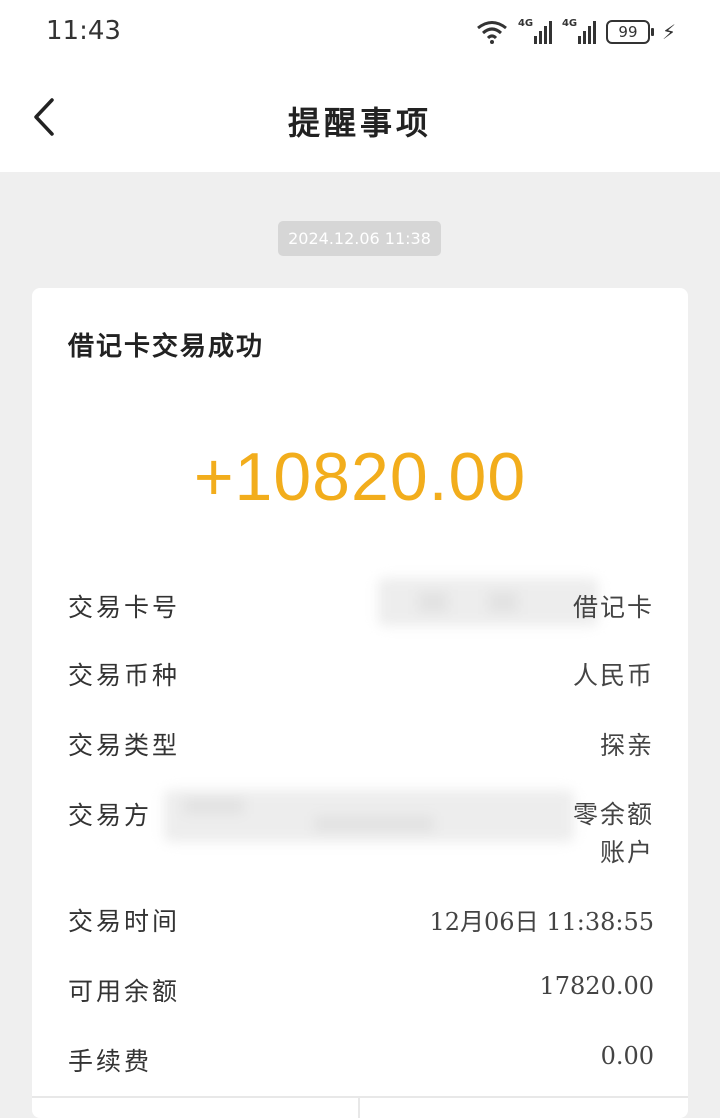 The height and width of the screenshot is (1118, 720). Describe the element at coordinates (361, 603) in the screenshot. I see `row-card-number: 交易卡号 借记卡` at that location.